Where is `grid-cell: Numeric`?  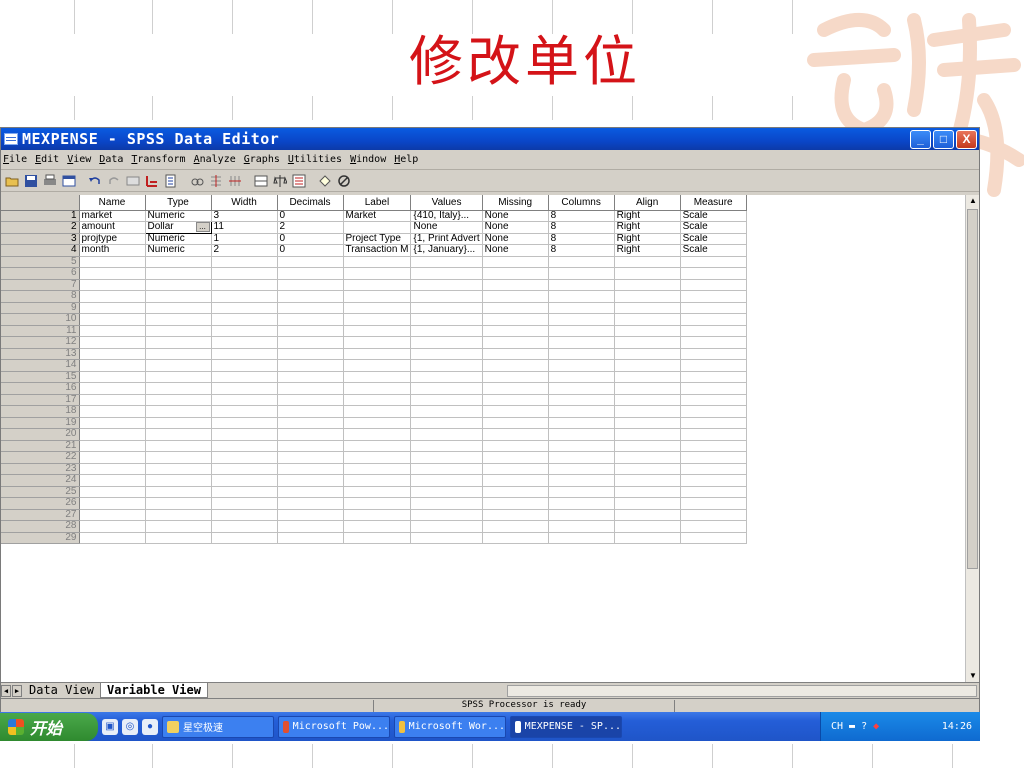
grid-cell: Numeric is located at coordinates (178, 239).